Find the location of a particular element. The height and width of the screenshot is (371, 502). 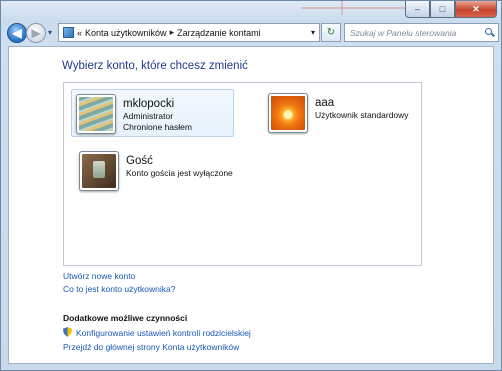

control-panel-icon is located at coordinates (68, 32).